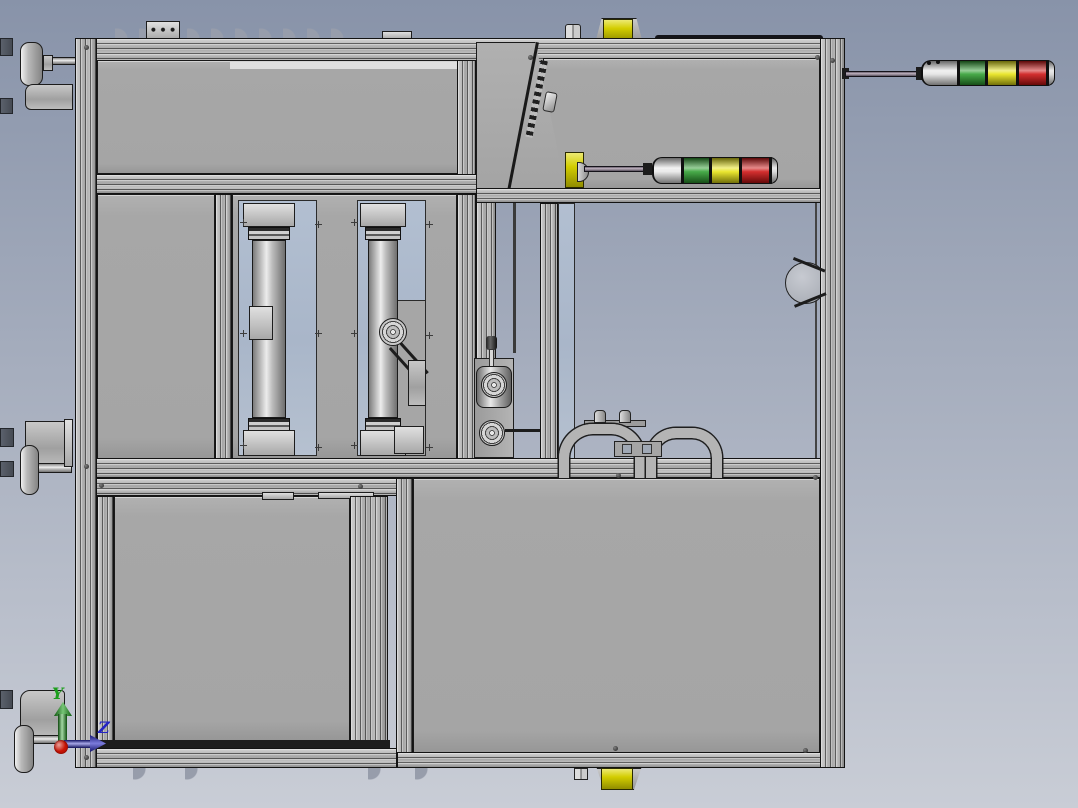  Describe the element at coordinates (49, 97) in the screenshot. I see `flange-bracket` at that location.